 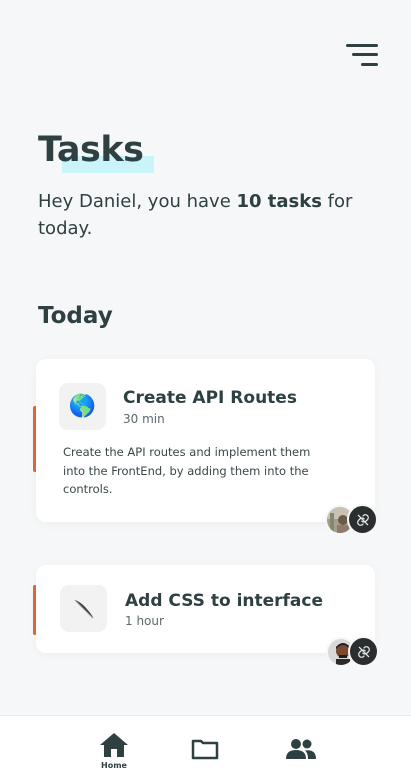 I want to click on people-icon, so click(x=301, y=749).